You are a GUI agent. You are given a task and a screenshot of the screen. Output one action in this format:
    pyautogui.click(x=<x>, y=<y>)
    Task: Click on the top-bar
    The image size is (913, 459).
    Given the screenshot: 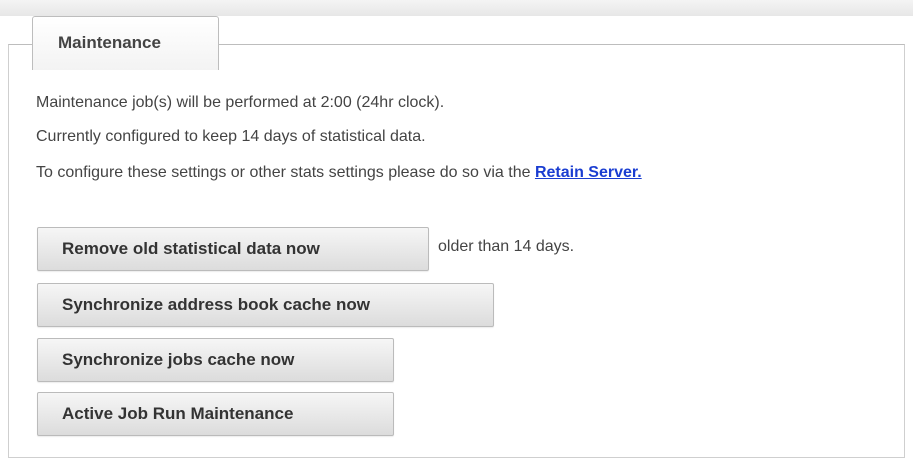 What is the action you would take?
    pyautogui.click(x=456, y=8)
    